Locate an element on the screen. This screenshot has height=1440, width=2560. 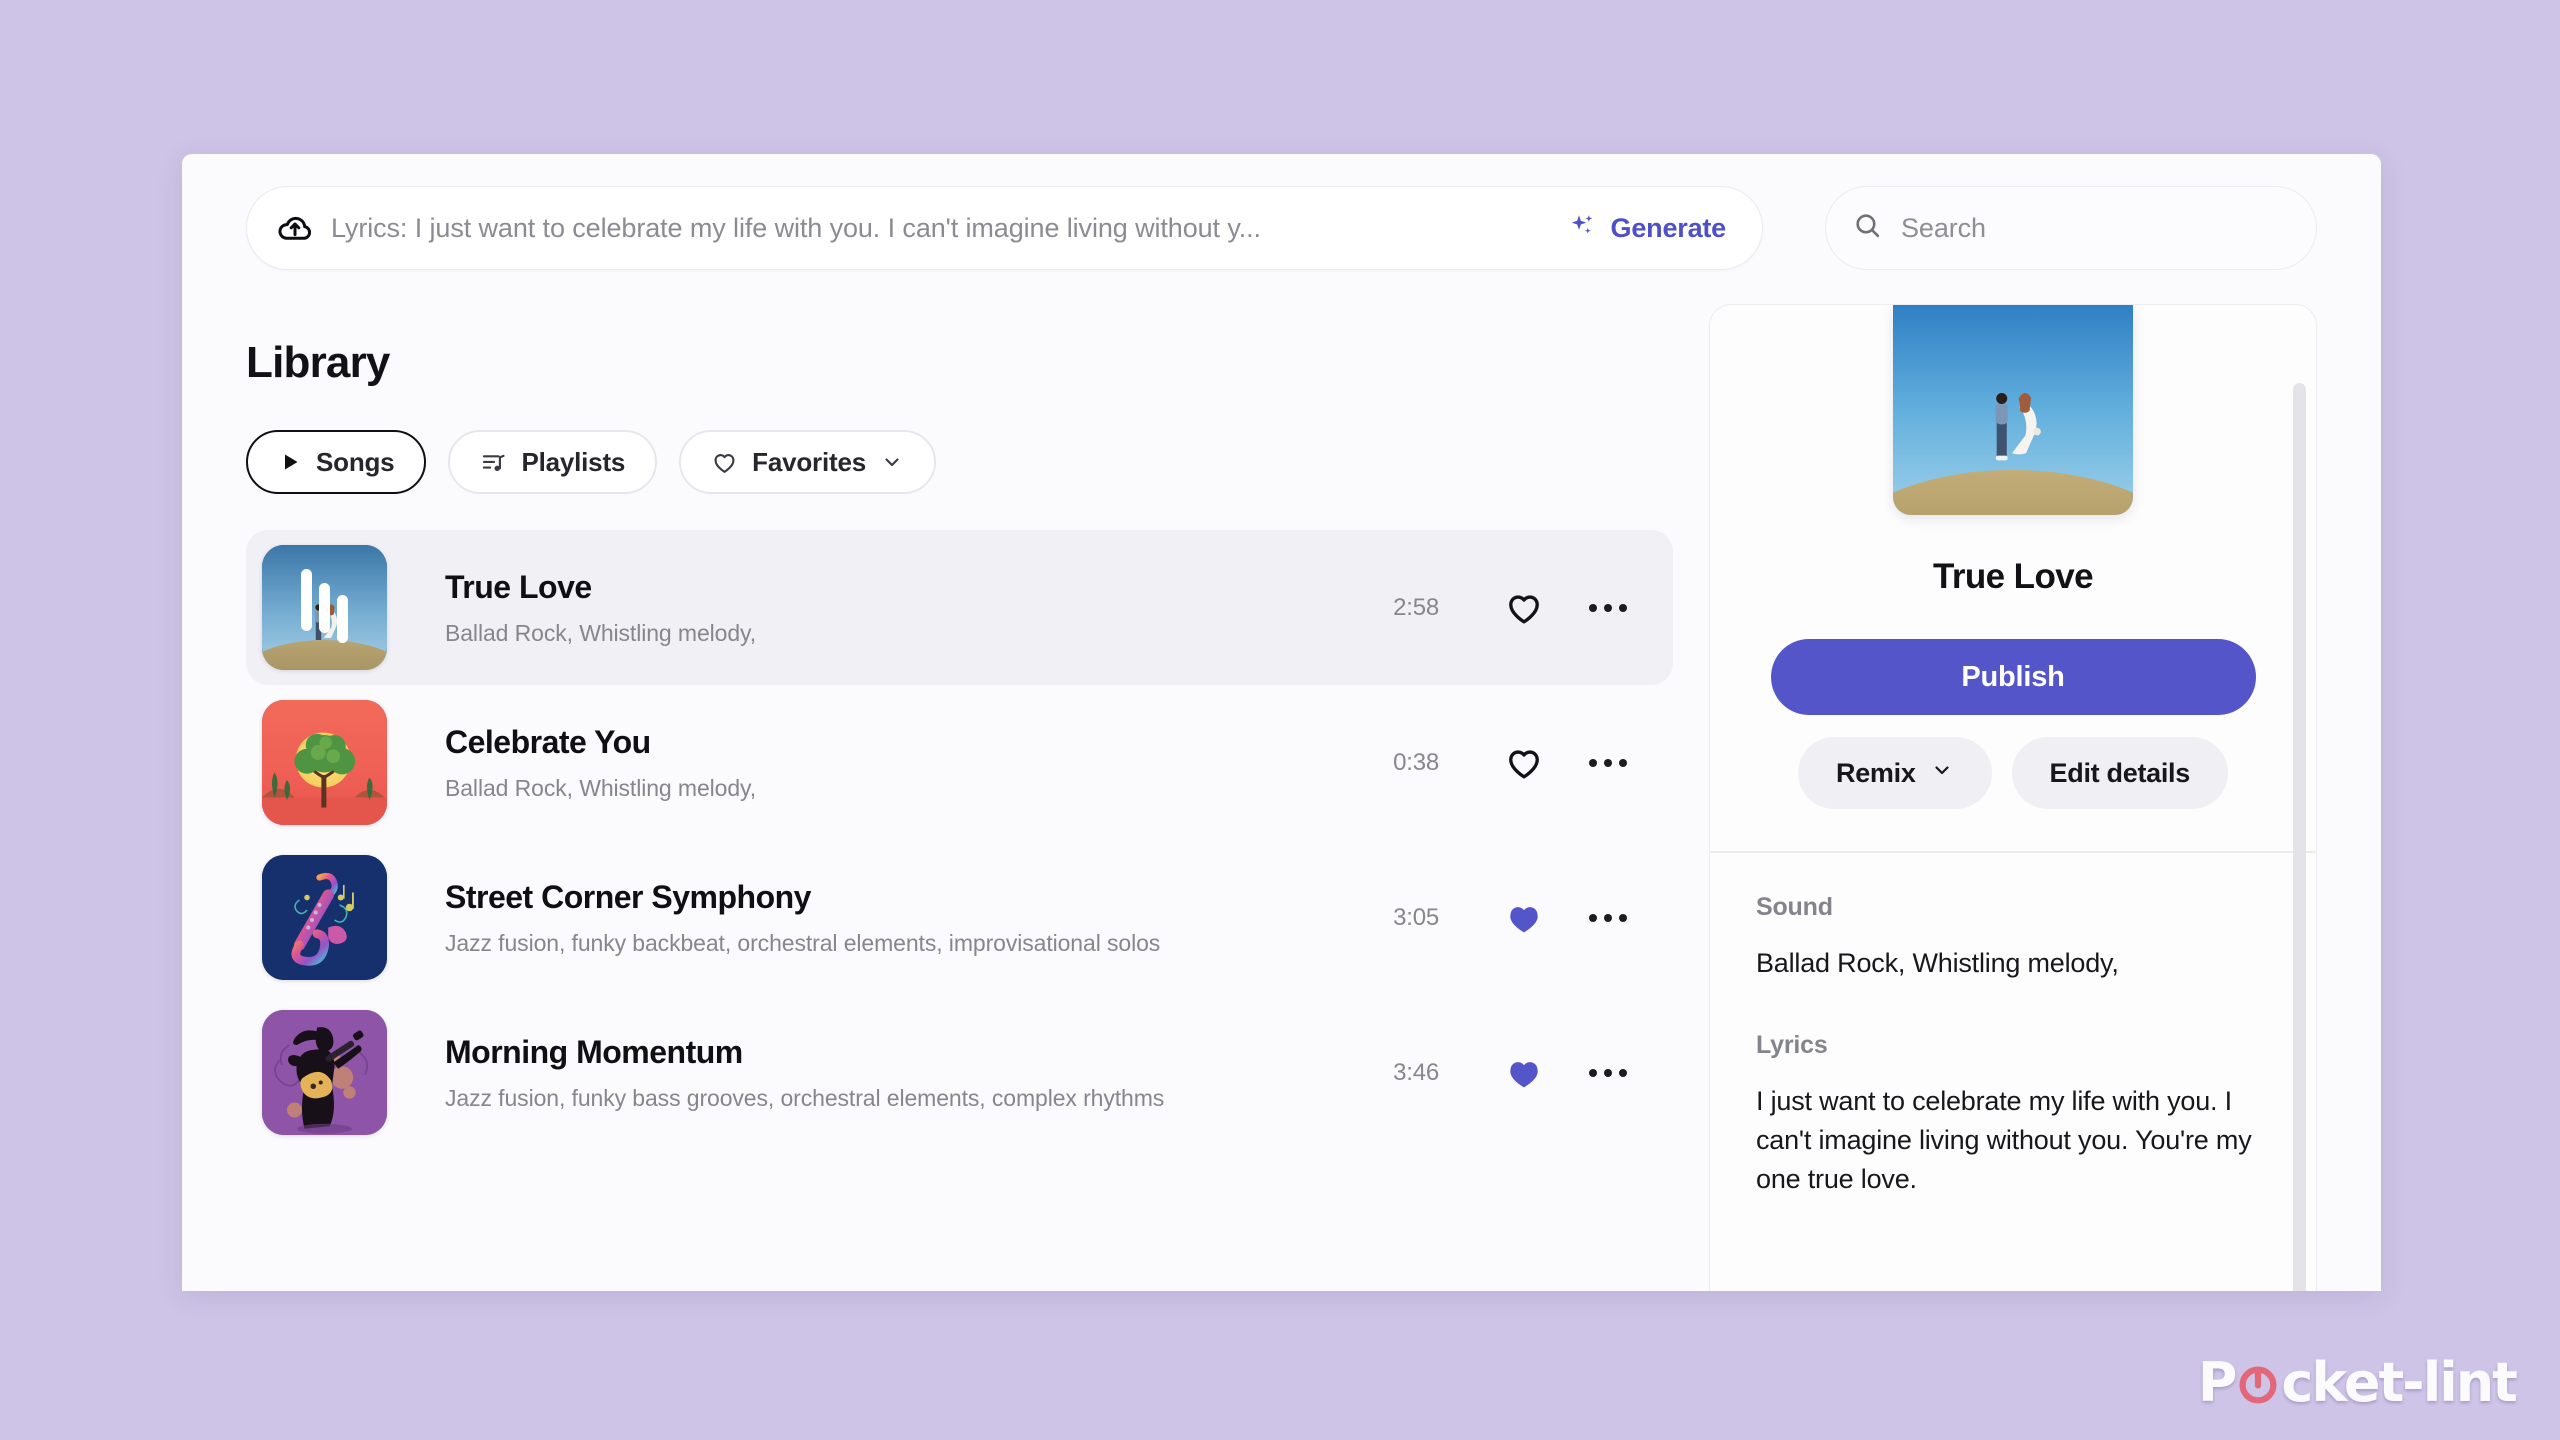
song-title: True Love is located at coordinates (518, 586).